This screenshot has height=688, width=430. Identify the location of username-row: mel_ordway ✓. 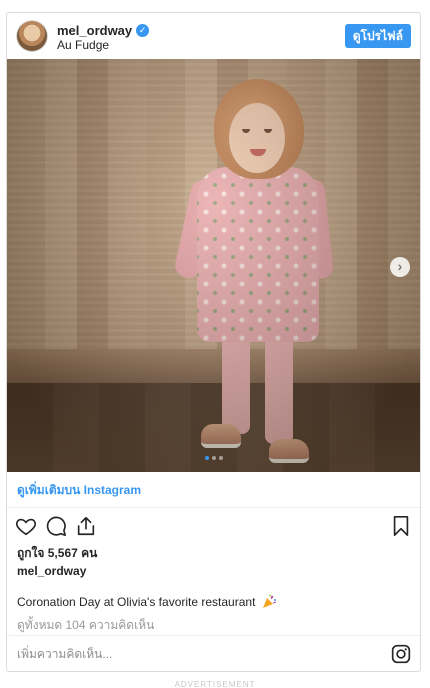
(103, 30).